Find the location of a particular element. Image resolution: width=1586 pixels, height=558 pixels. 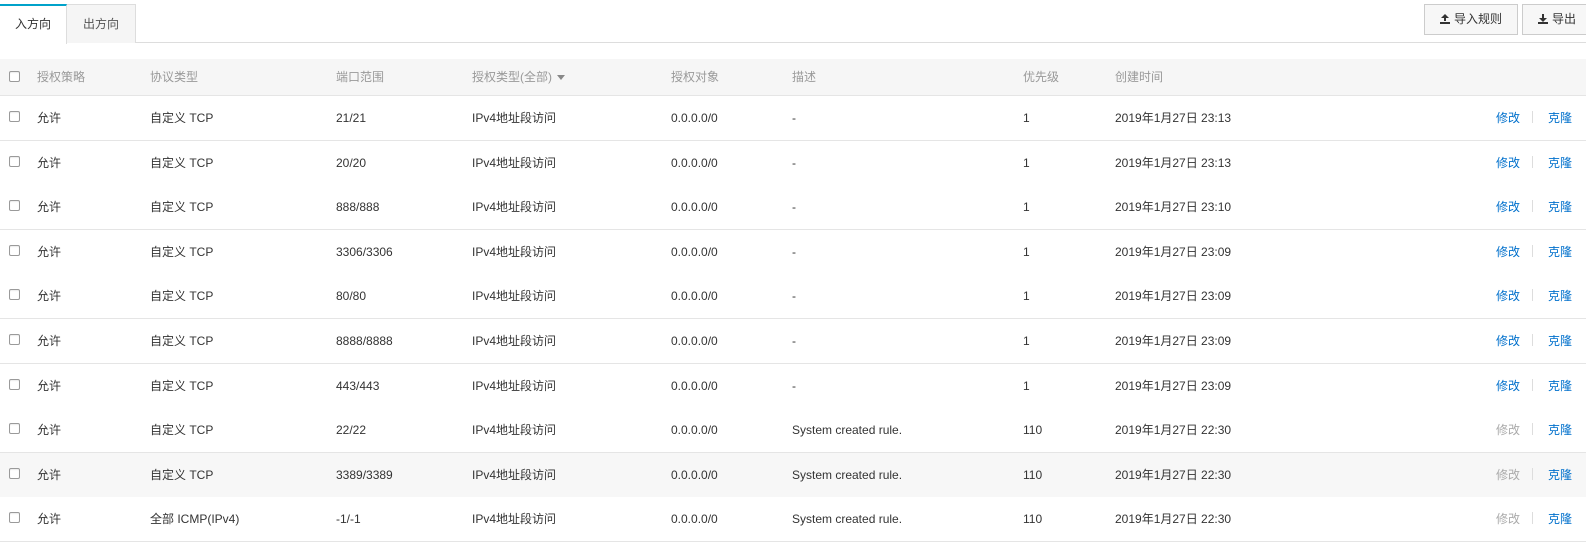

tab-outbound: 出方向 is located at coordinates (101, 23).